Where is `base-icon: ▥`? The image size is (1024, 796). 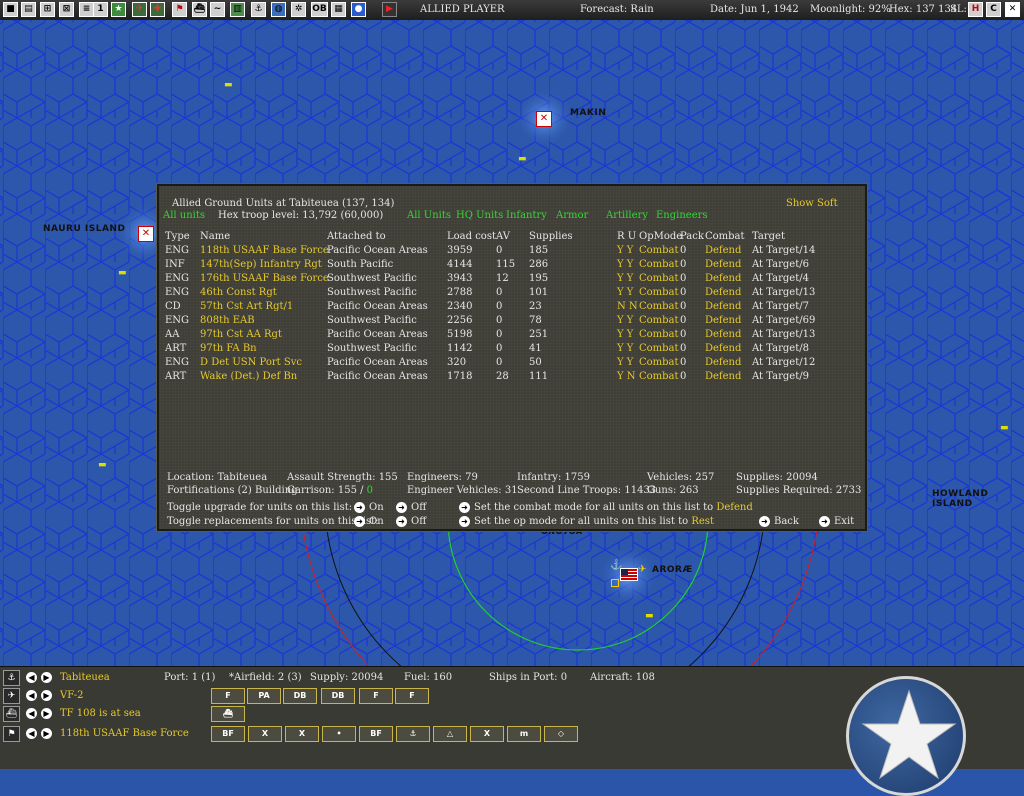
base-icon: ▥ is located at coordinates (237, 9).